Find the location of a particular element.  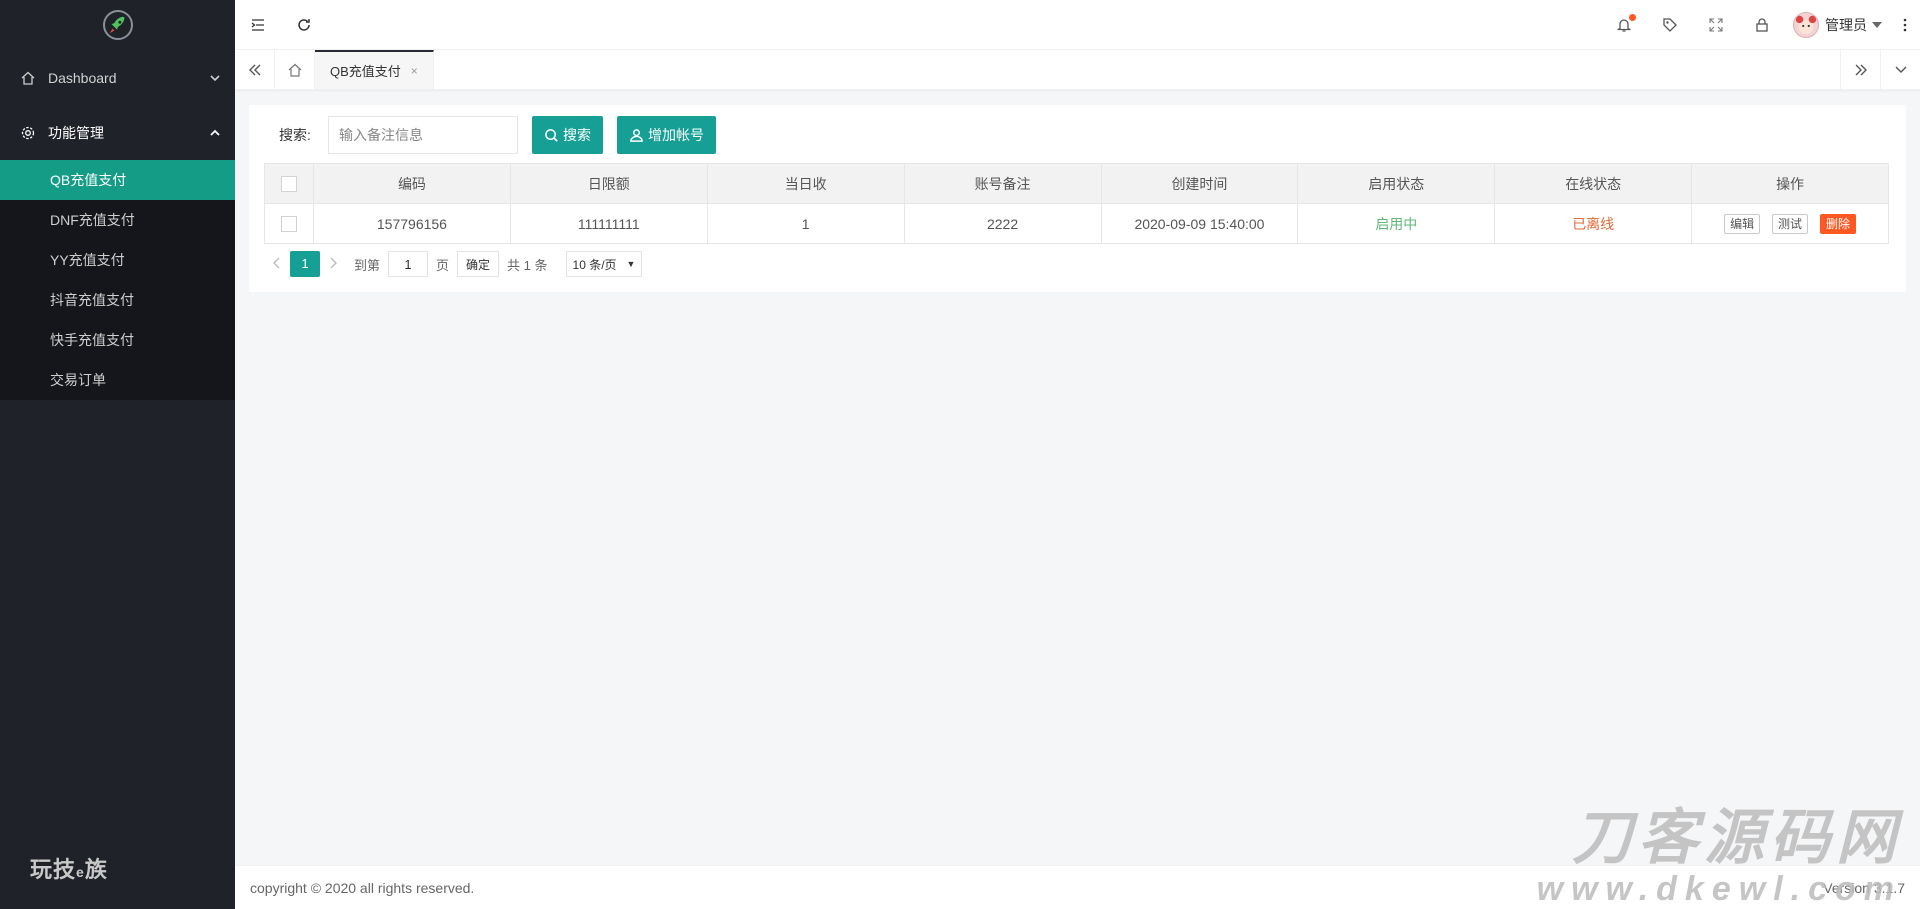

more-button is located at coordinates (1905, 25).